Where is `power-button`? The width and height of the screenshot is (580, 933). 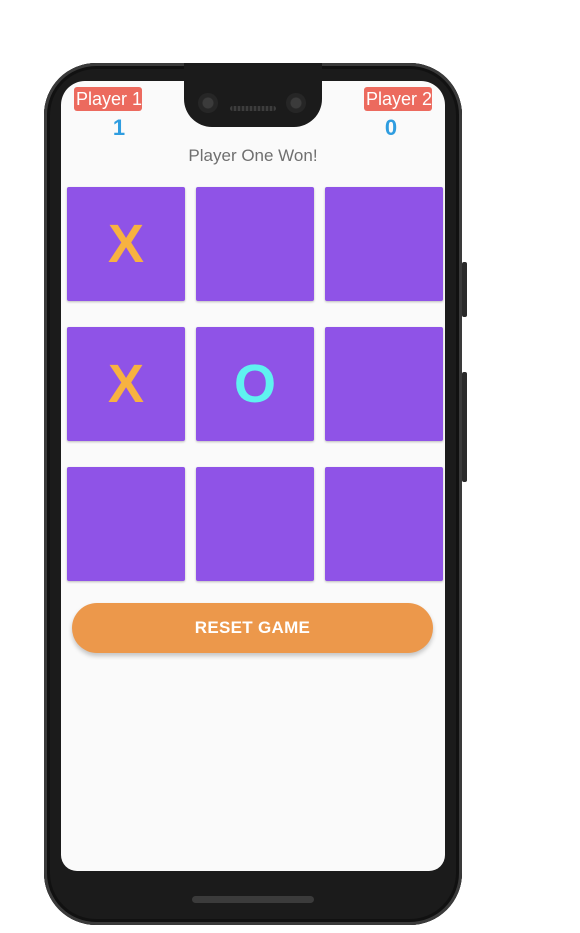 power-button is located at coordinates (464, 289).